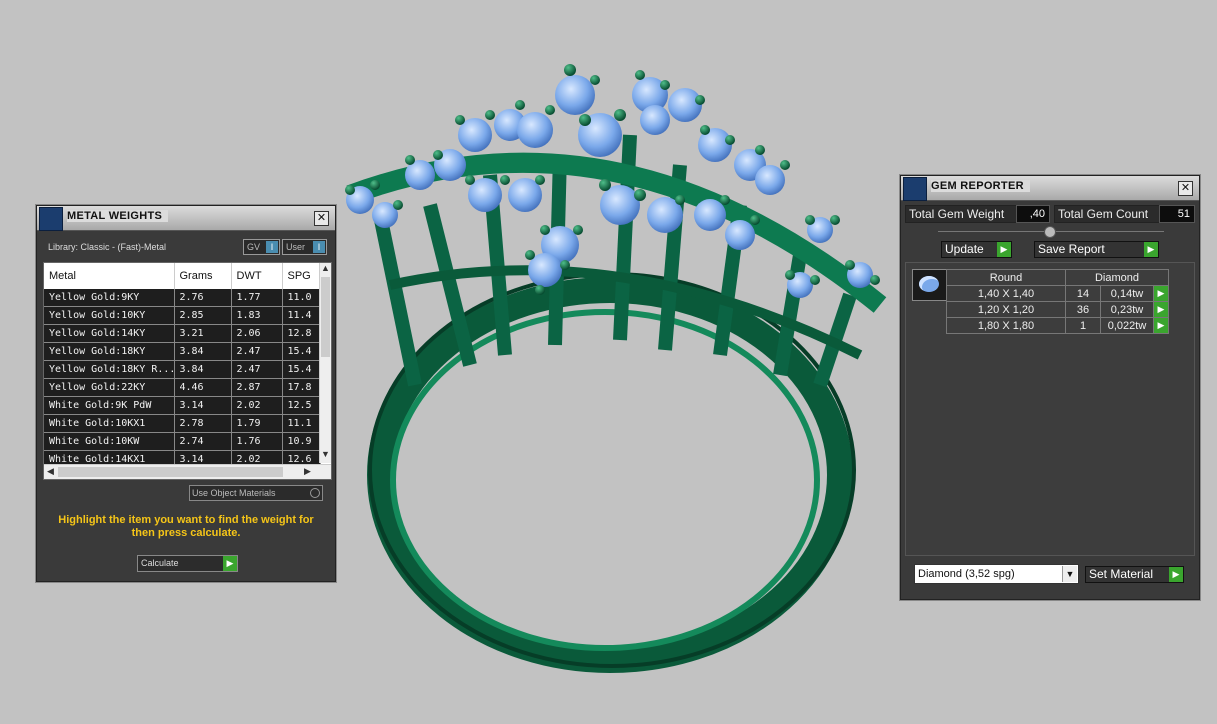  What do you see at coordinates (186, 218) in the screenshot?
I see `metal-weights-titlebar: METAL WEIGHTS ✕` at bounding box center [186, 218].